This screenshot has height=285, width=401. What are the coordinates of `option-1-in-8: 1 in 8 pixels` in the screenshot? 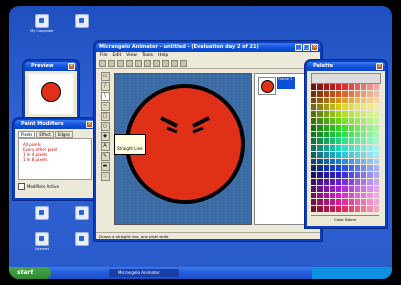 It's located at (55, 159).